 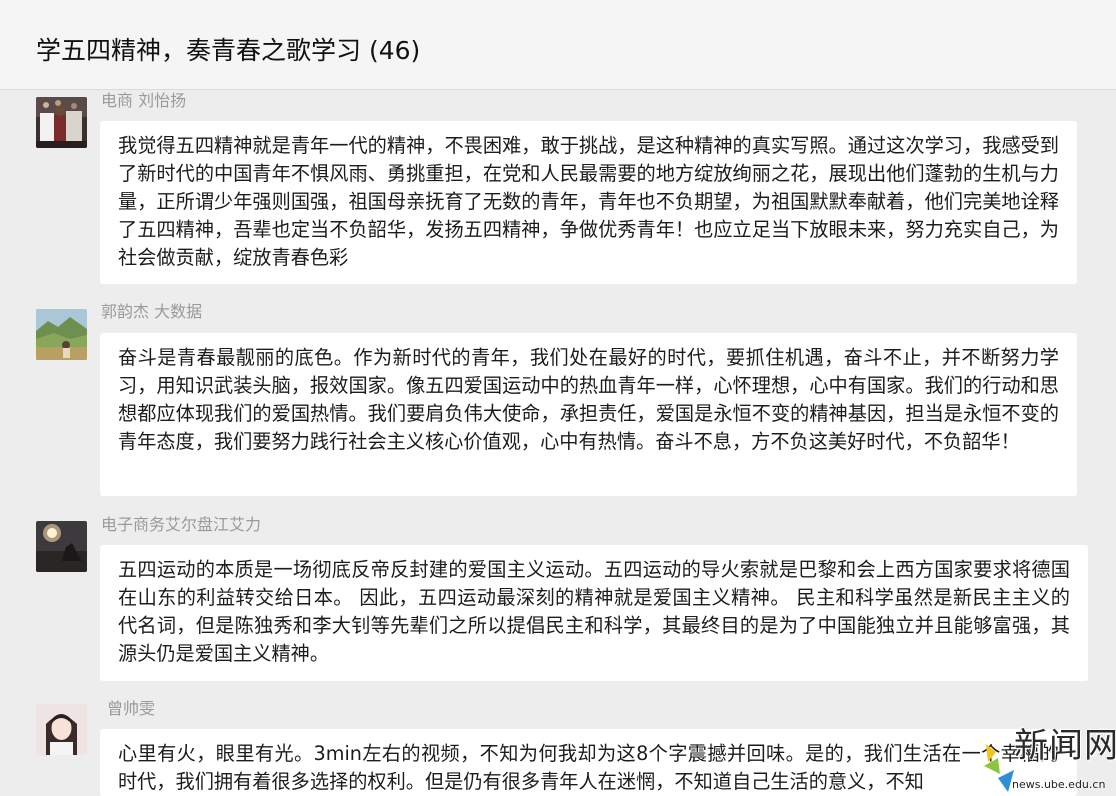 I want to click on chat-title: 学五四精神，奏青春之歌学习 (46), so click(x=228, y=50).